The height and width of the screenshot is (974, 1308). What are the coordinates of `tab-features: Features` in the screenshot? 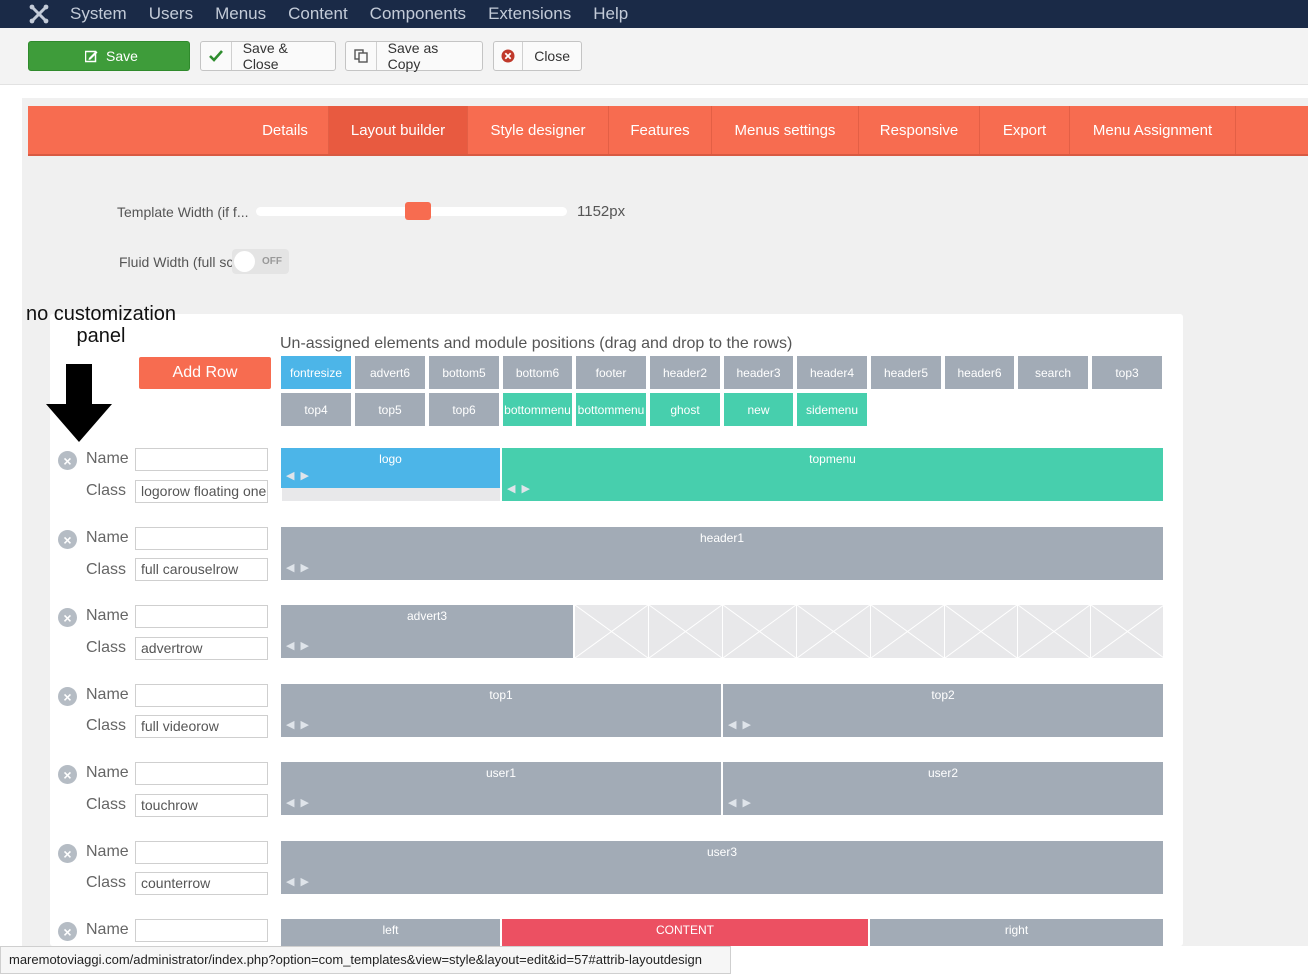 It's located at (660, 130).